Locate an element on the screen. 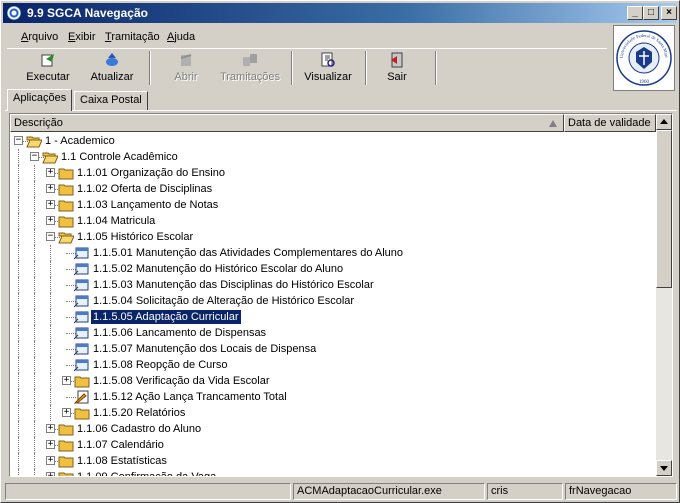 Image resolution: width=680 pixels, height=503 pixels. tree-node: − 1.1 Controle Acadêmico is located at coordinates (333, 157).